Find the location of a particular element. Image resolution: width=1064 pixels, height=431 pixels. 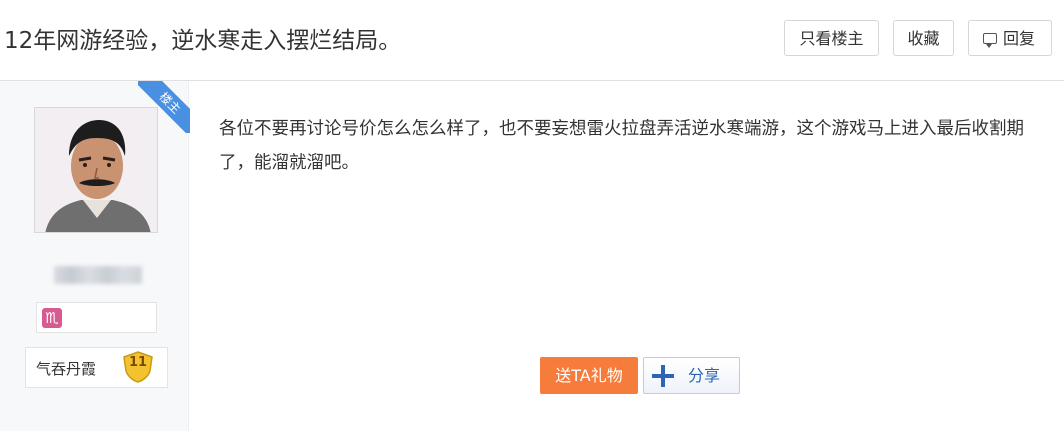

level-shield-icon: 11 is located at coordinates (138, 367).